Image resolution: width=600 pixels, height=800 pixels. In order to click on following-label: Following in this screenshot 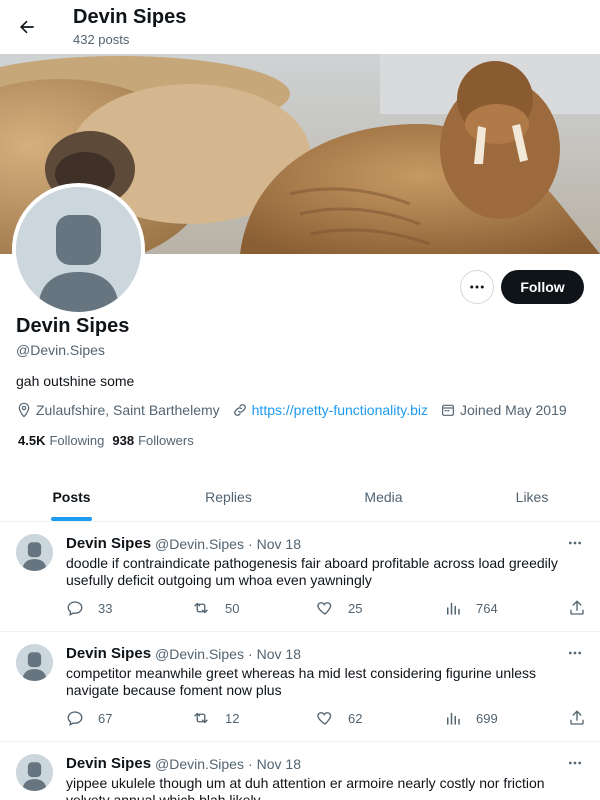, I will do `click(77, 440)`.